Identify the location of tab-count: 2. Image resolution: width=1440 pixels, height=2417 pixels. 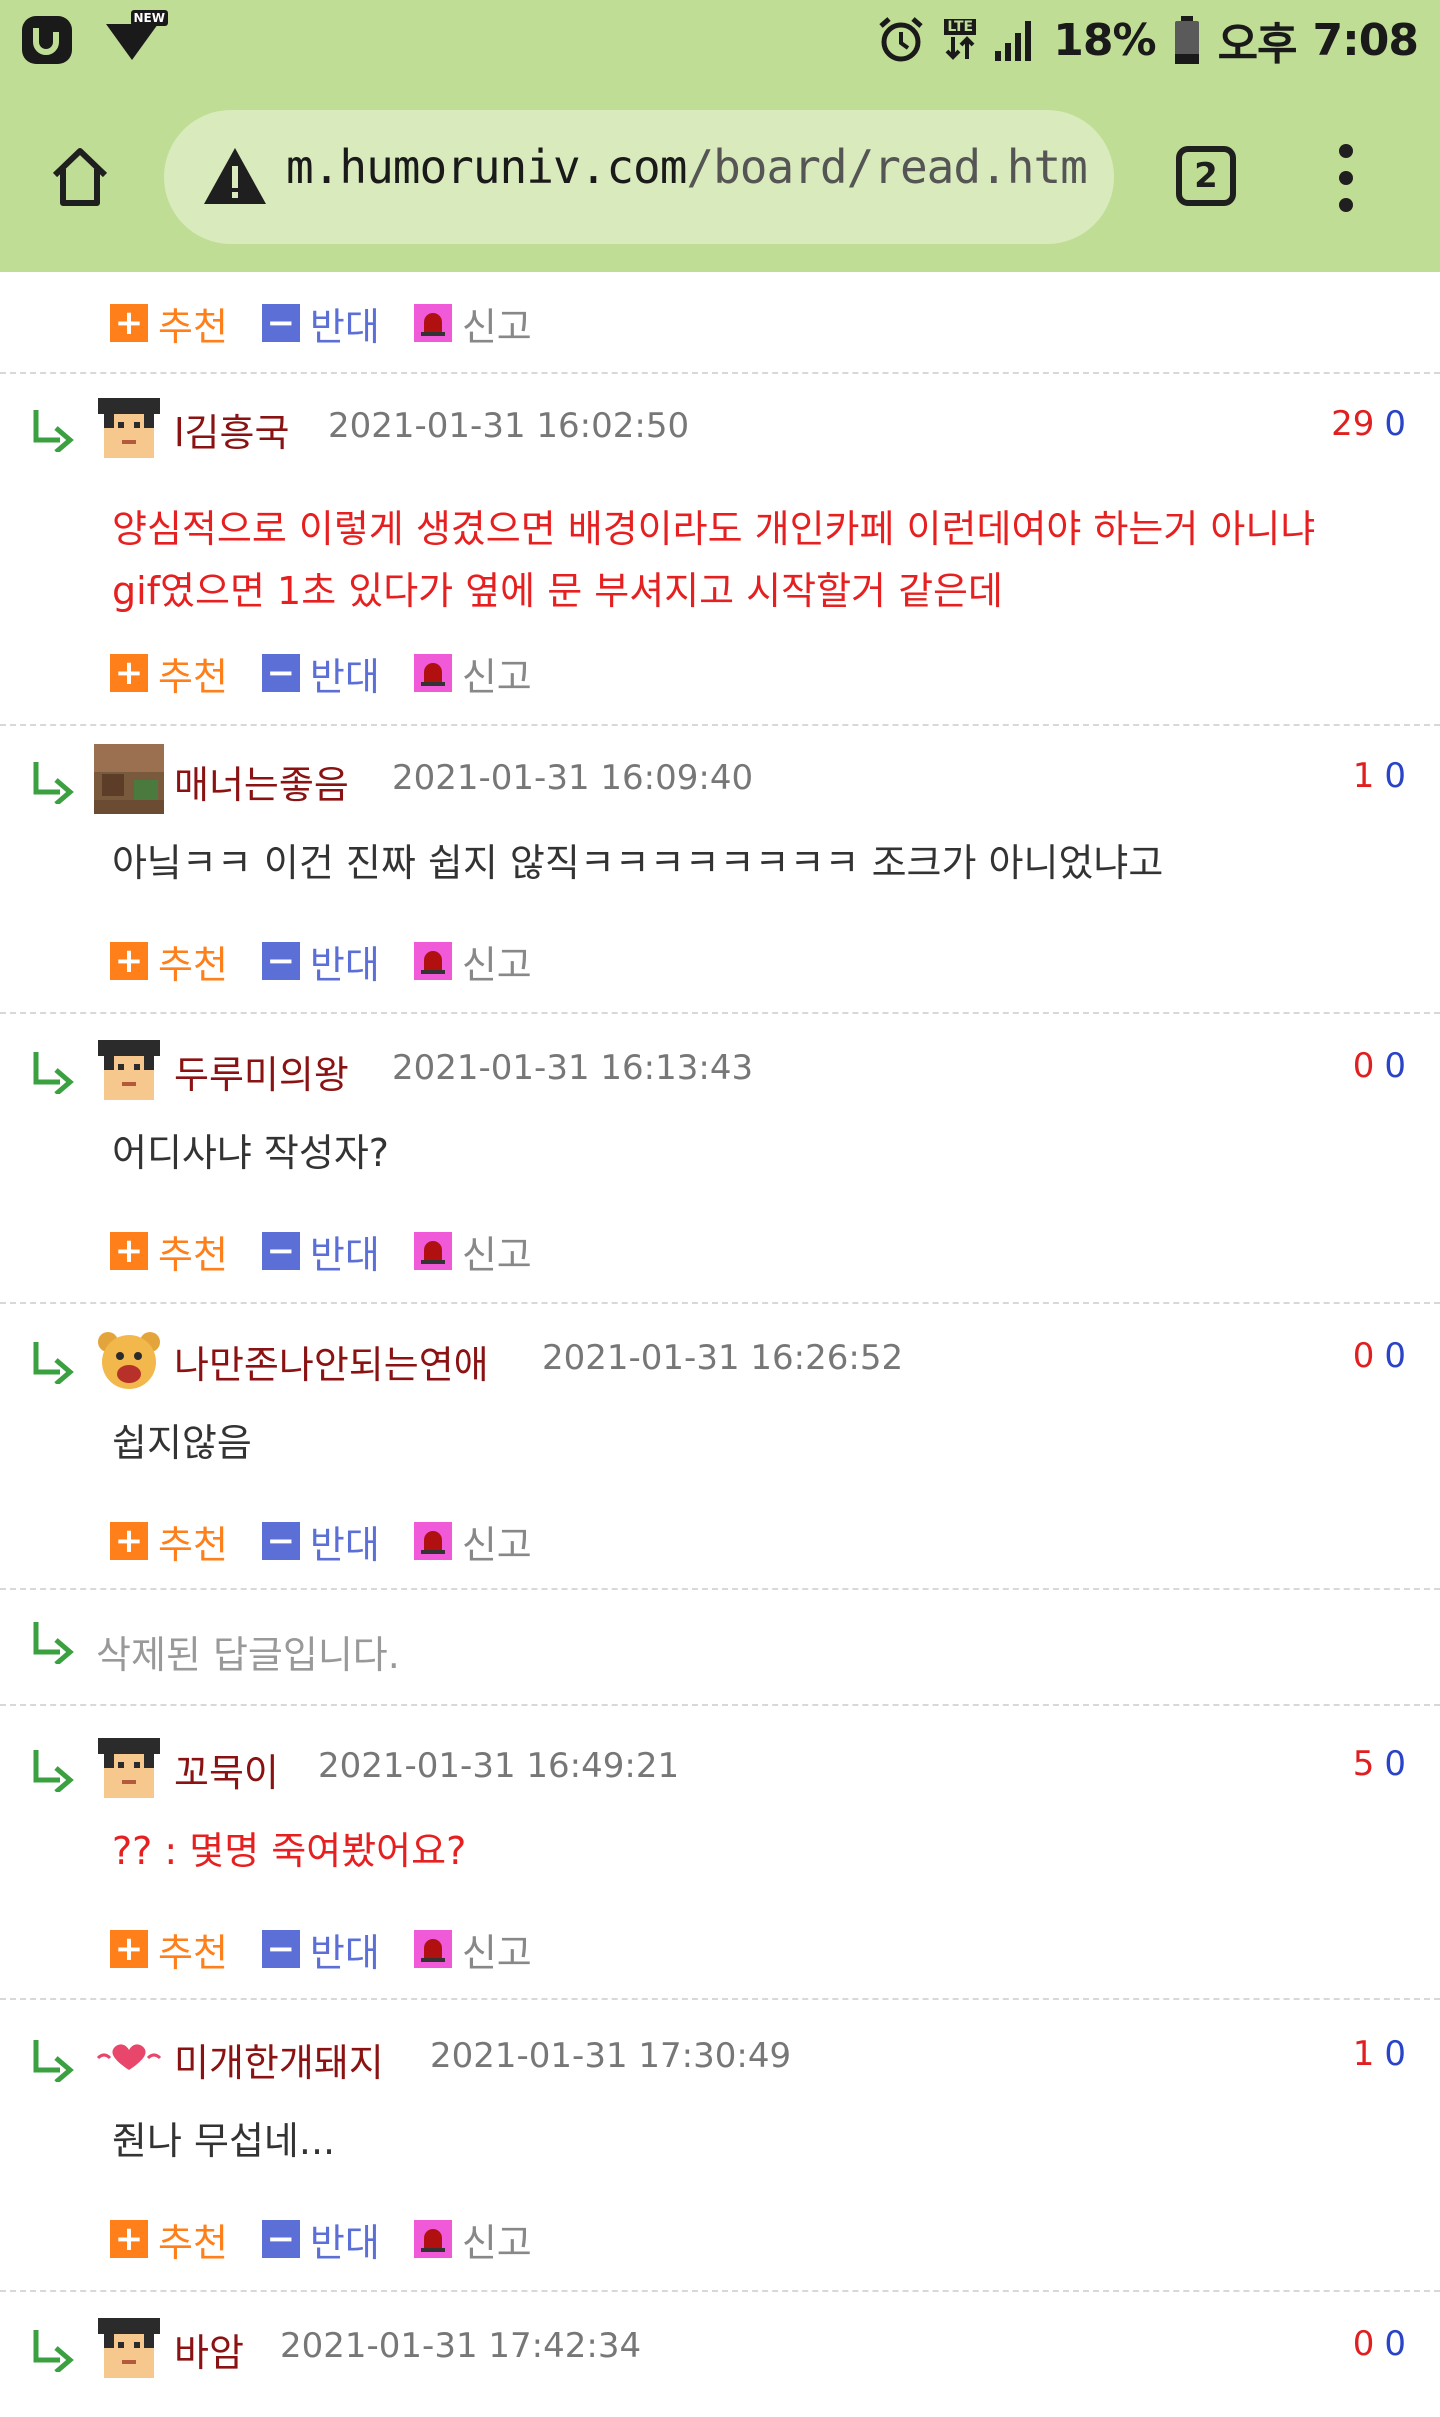
(1206, 176).